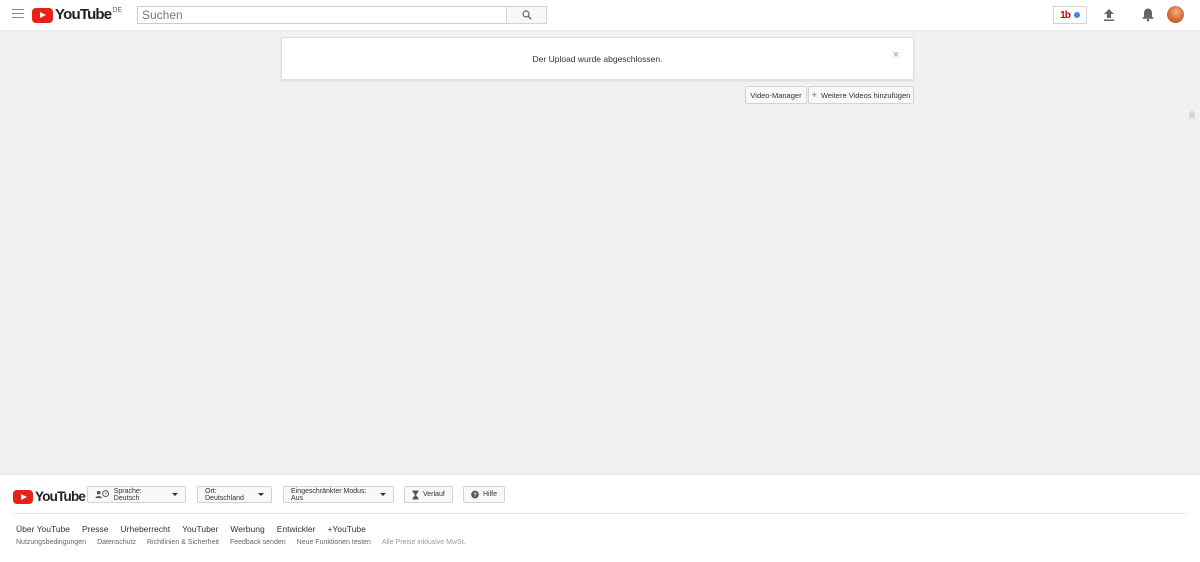 This screenshot has height=562, width=1200. I want to click on logo-text: YouTube, so click(83, 14).